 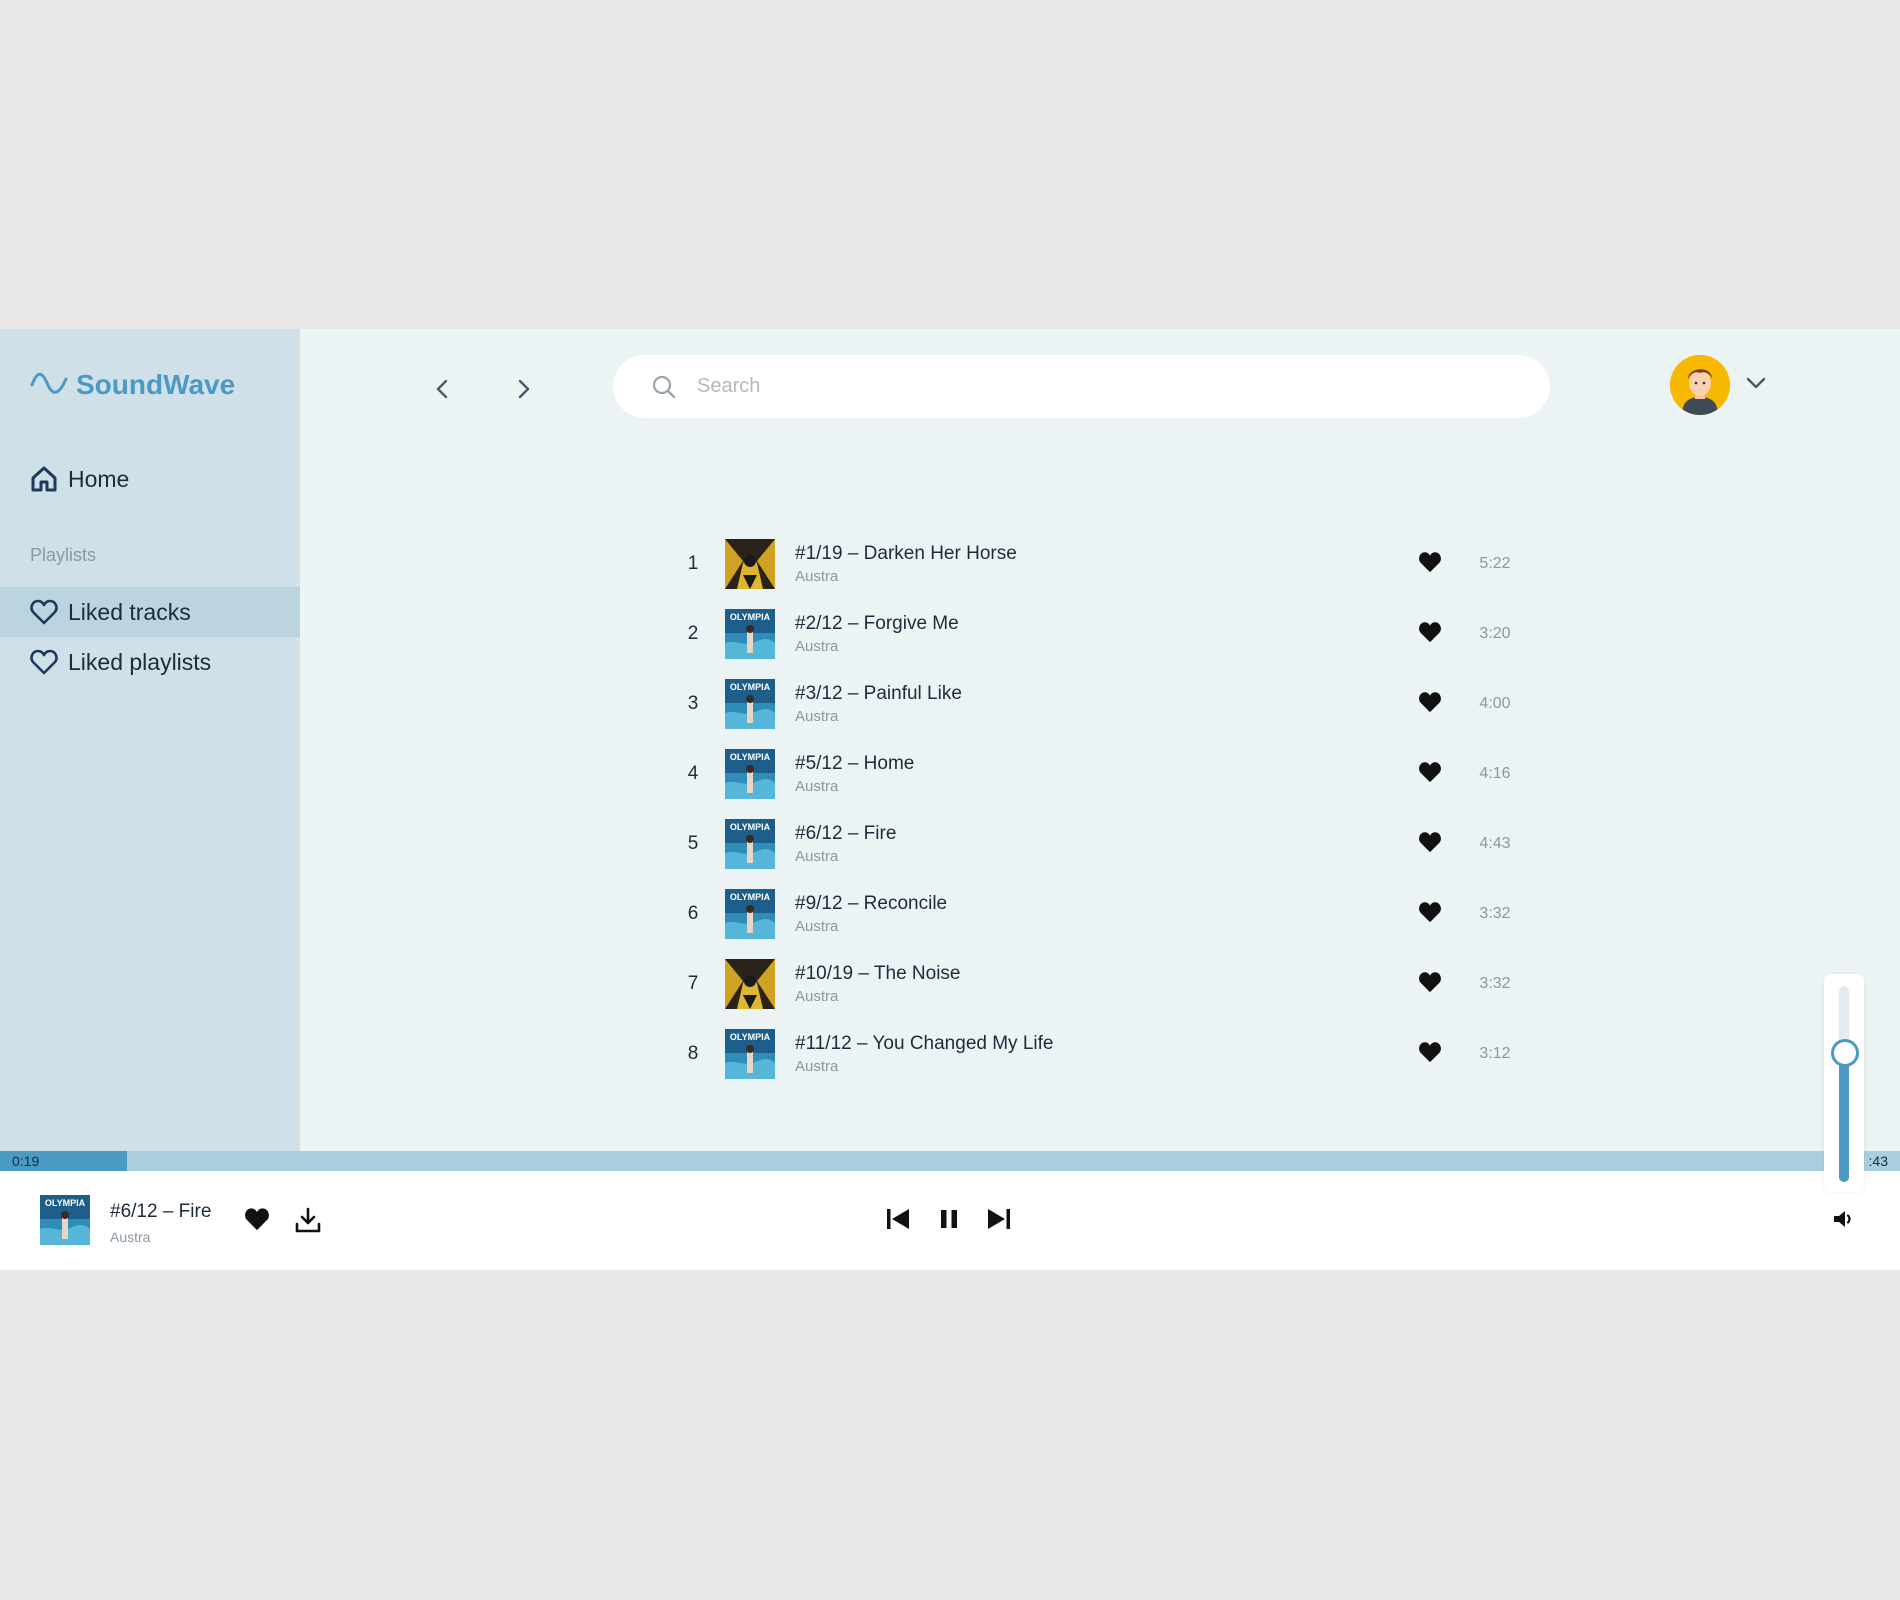 I want to click on track-number: 5, so click(x=693, y=843).